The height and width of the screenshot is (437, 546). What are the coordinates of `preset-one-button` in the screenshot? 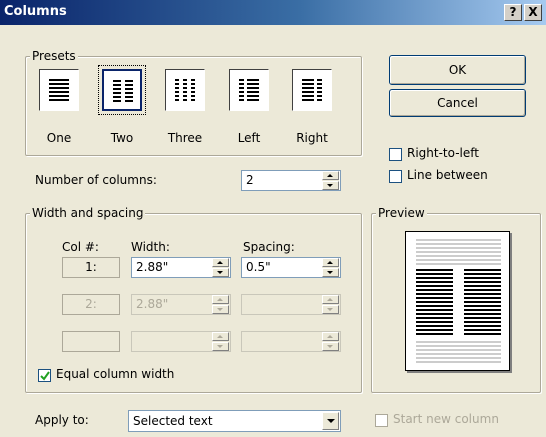 It's located at (59, 90).